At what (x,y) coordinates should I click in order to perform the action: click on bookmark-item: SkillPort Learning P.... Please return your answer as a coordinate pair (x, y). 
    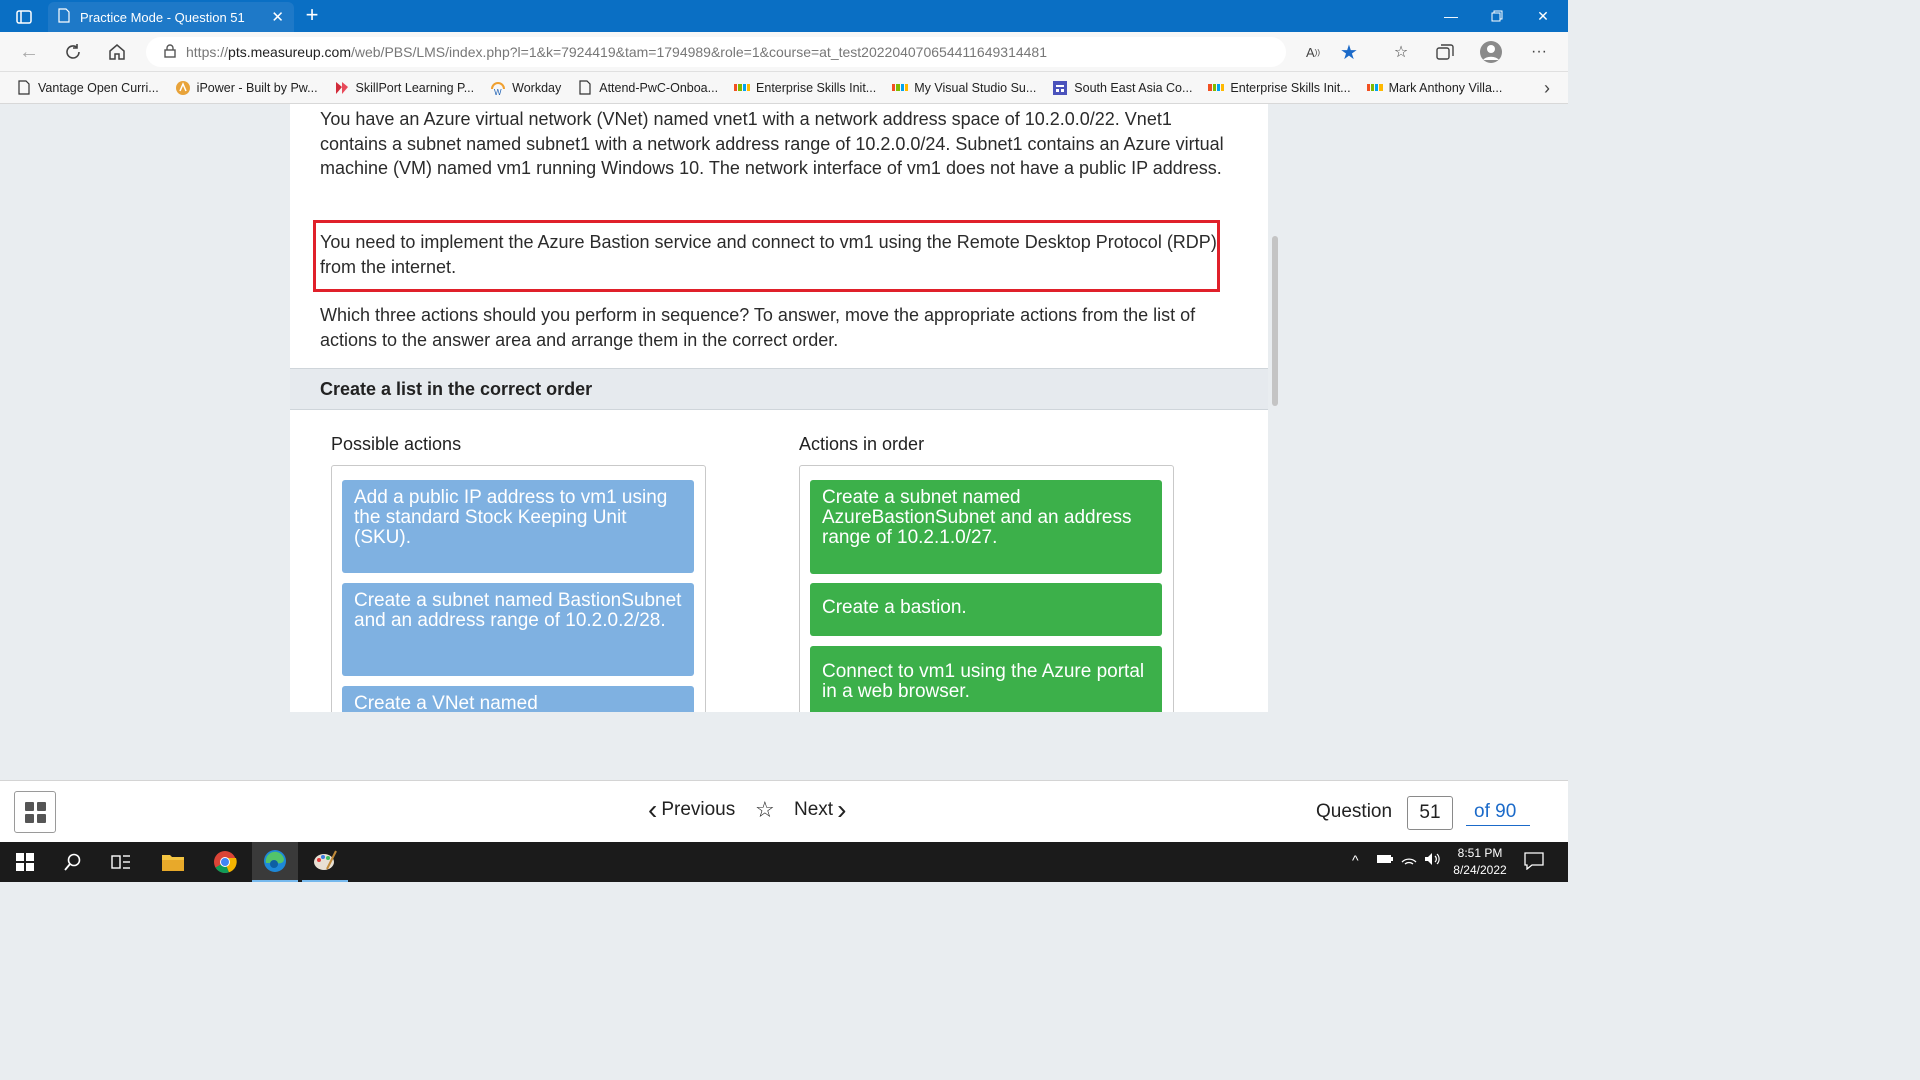
    Looking at the image, I should click on (404, 88).